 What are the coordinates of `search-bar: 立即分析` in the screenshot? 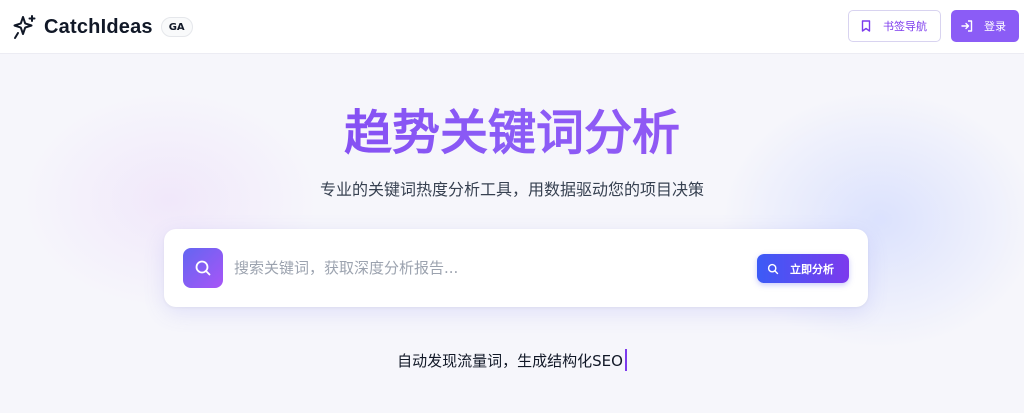 It's located at (516, 268).